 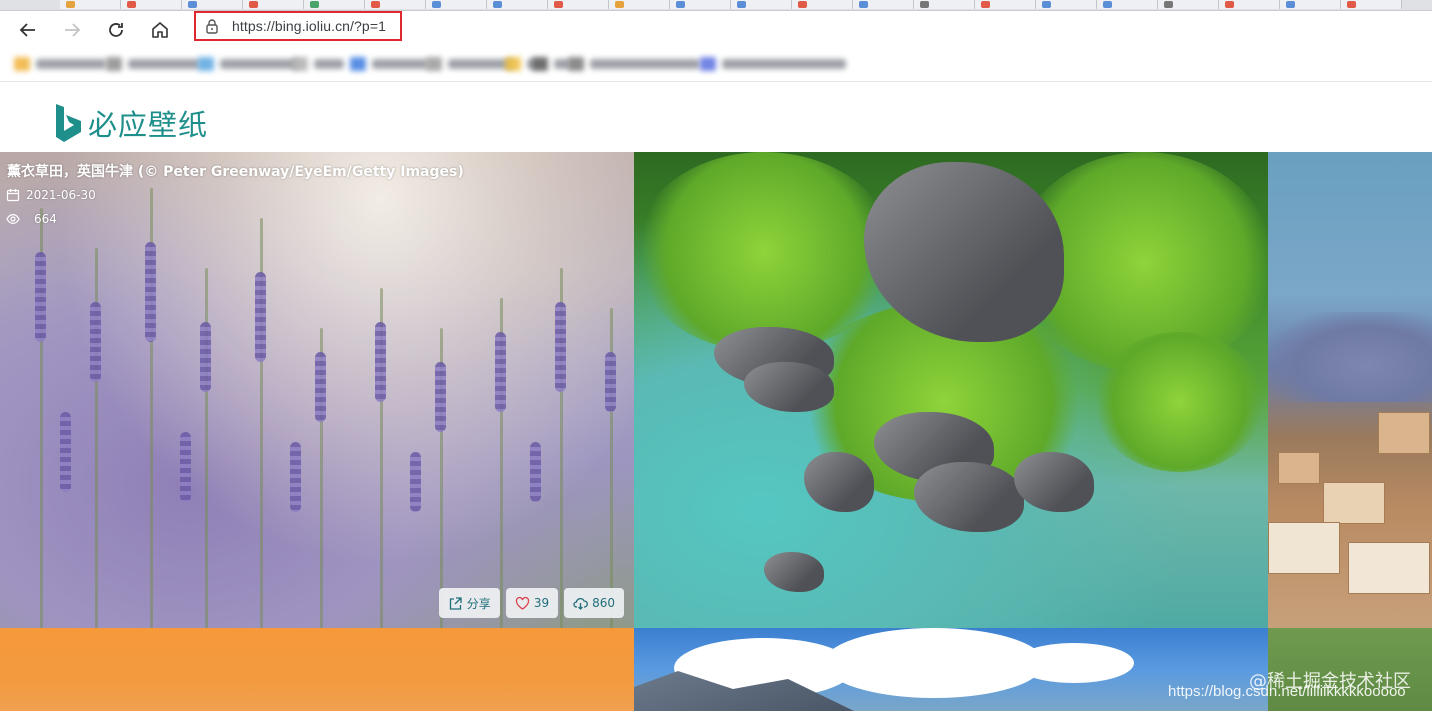 What do you see at coordinates (917, 28) in the screenshot?
I see `address-bar-blank-area` at bounding box center [917, 28].